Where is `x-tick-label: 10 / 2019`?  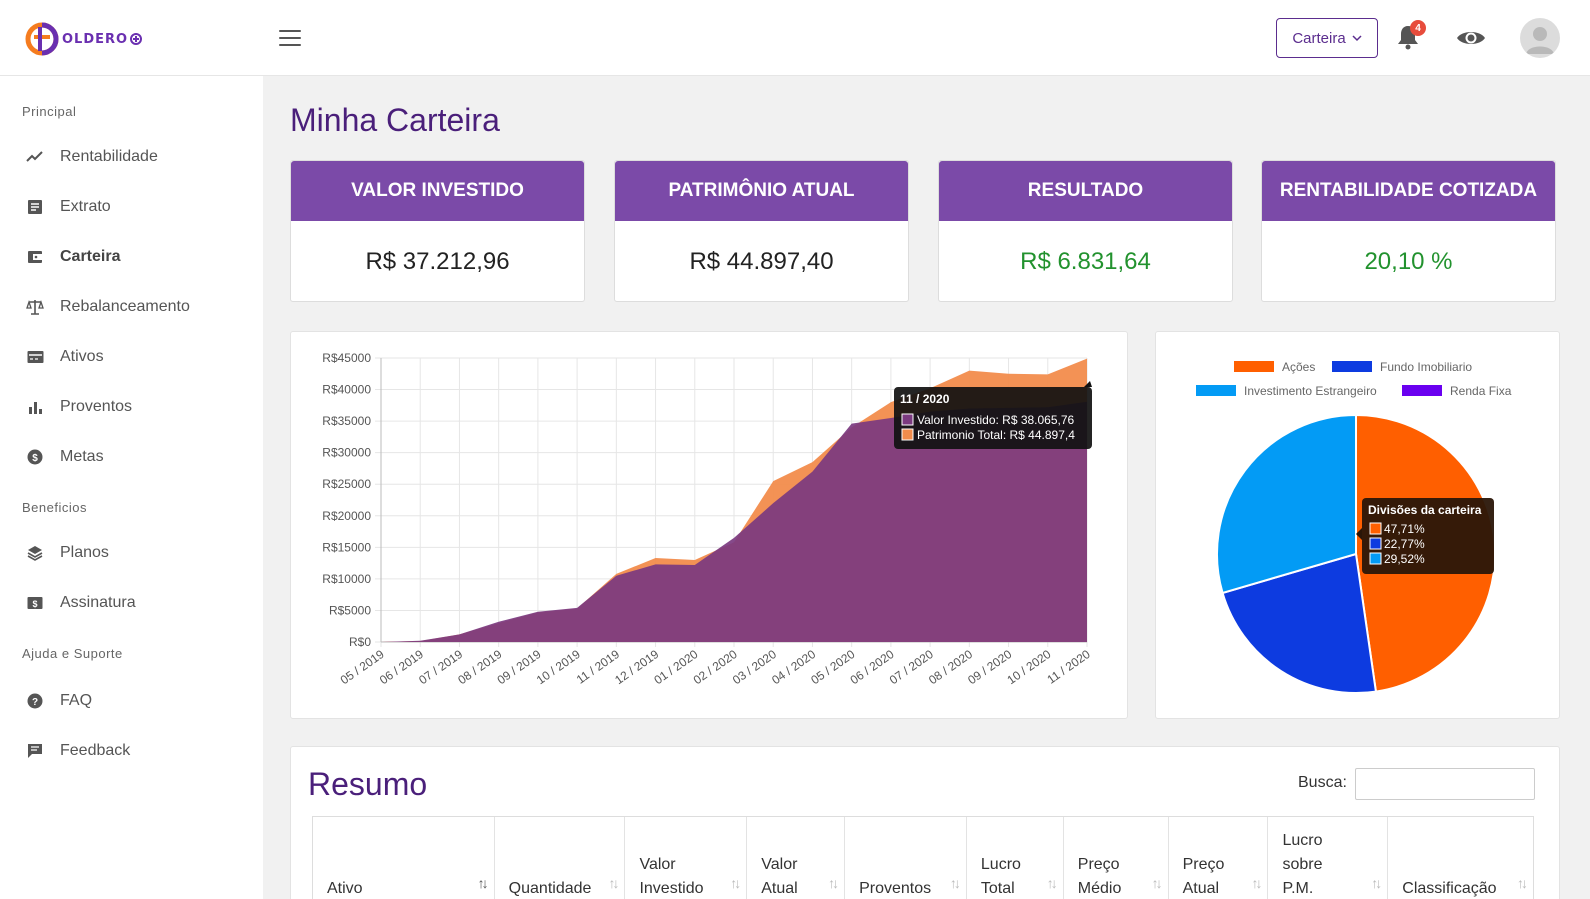 x-tick-label: 10 / 2019 is located at coordinates (558, 667).